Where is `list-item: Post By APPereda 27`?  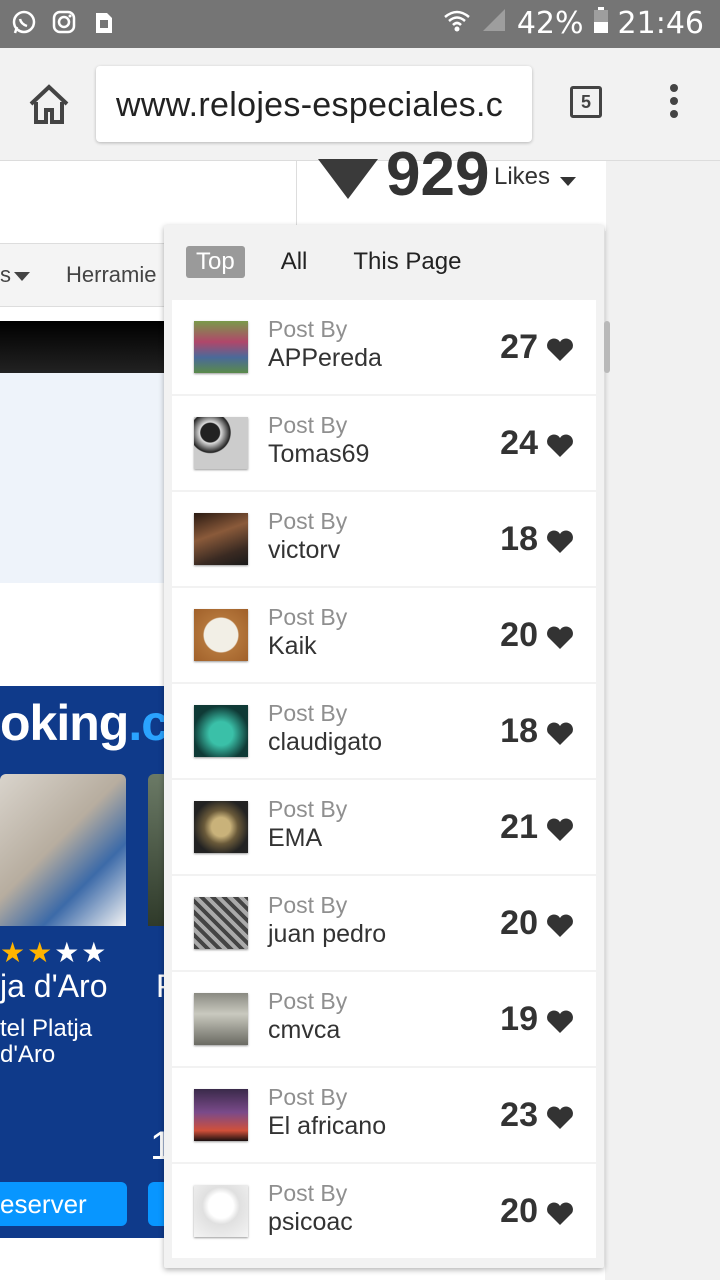
list-item: Post By APPereda 27 is located at coordinates (384, 347).